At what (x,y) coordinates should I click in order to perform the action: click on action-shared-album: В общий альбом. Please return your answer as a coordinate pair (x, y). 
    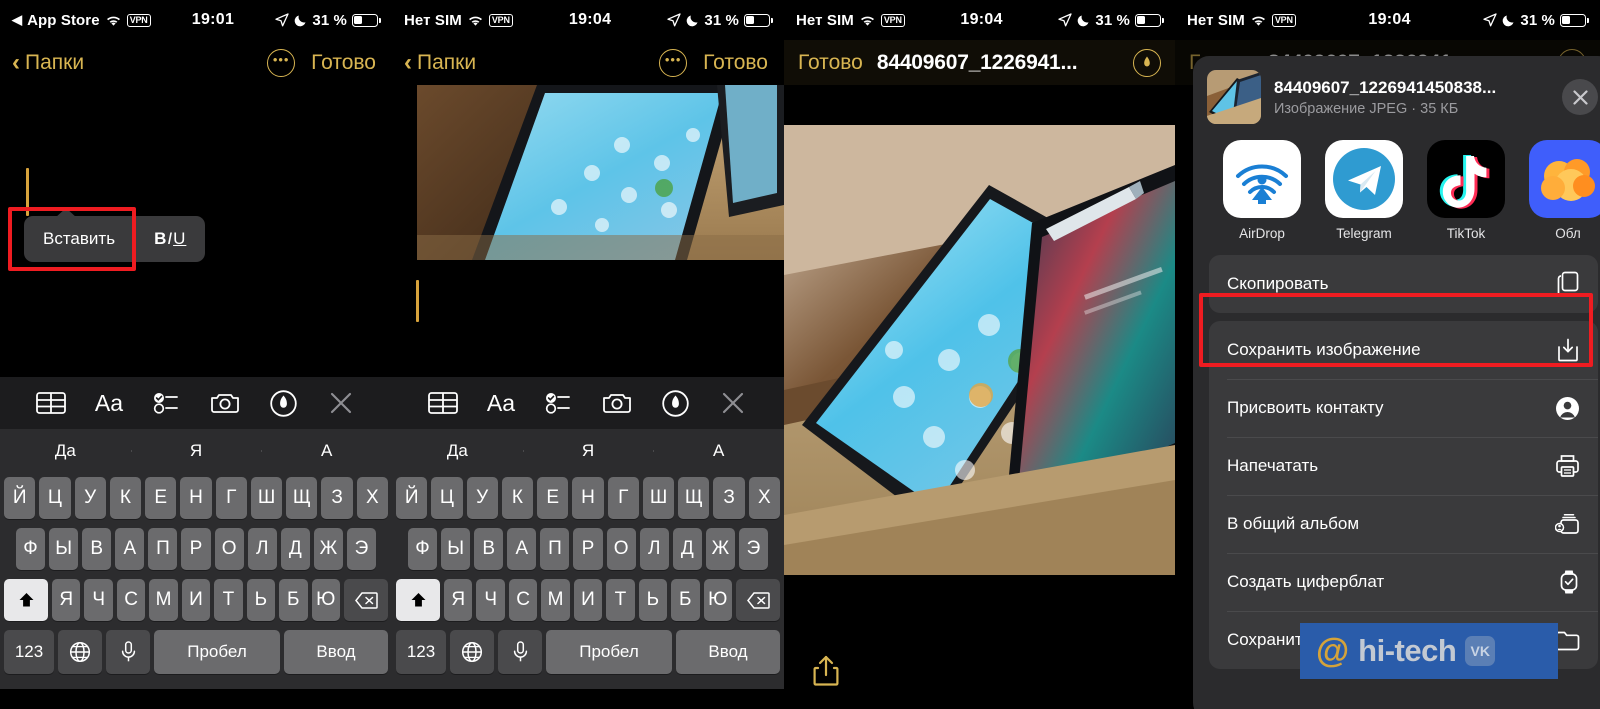
    Looking at the image, I should click on (1403, 524).